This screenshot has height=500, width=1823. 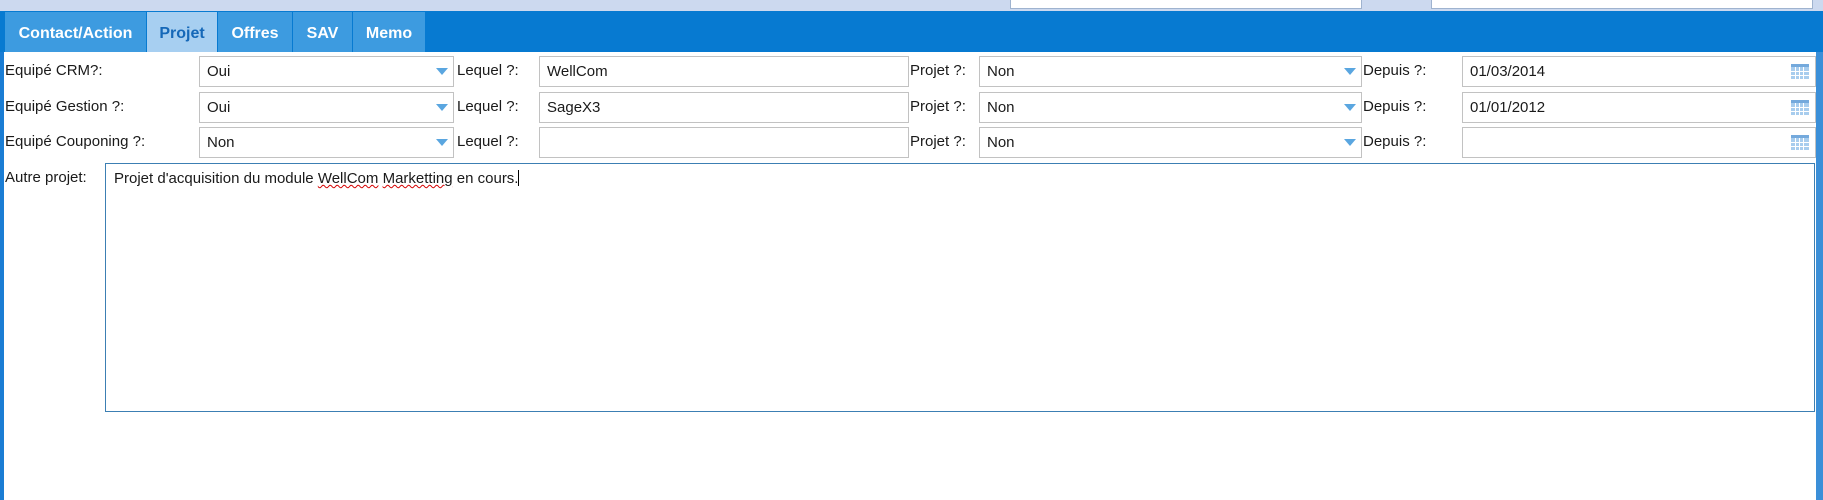 I want to click on depuis-couponing-label: Depuis ?:, so click(x=1395, y=141).